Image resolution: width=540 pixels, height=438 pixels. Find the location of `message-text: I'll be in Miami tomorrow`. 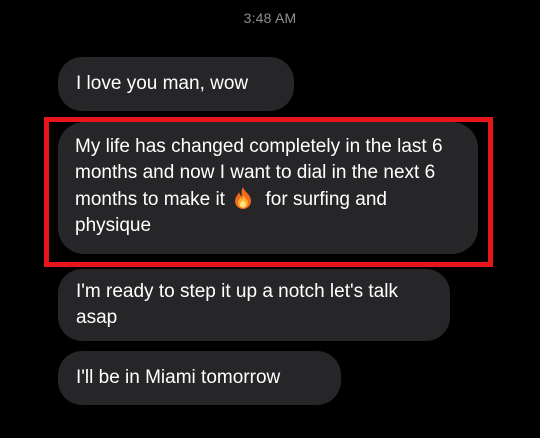

message-text: I'll be in Miami tomorrow is located at coordinates (178, 377).